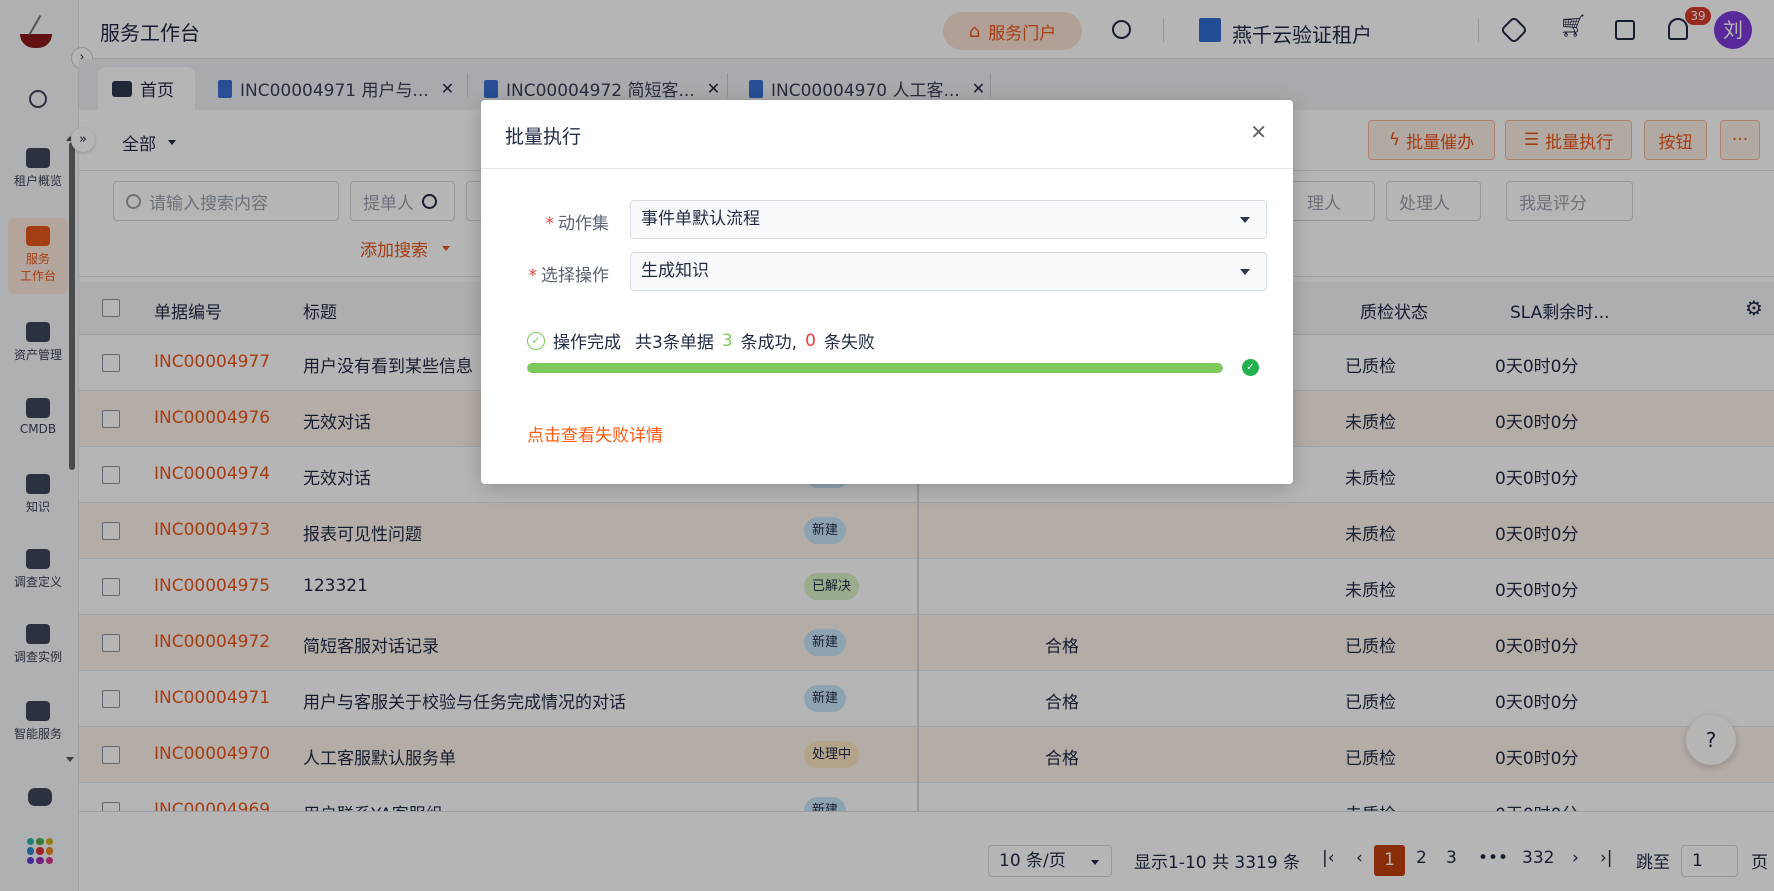  I want to click on operation-select: 生成知识, so click(948, 271).